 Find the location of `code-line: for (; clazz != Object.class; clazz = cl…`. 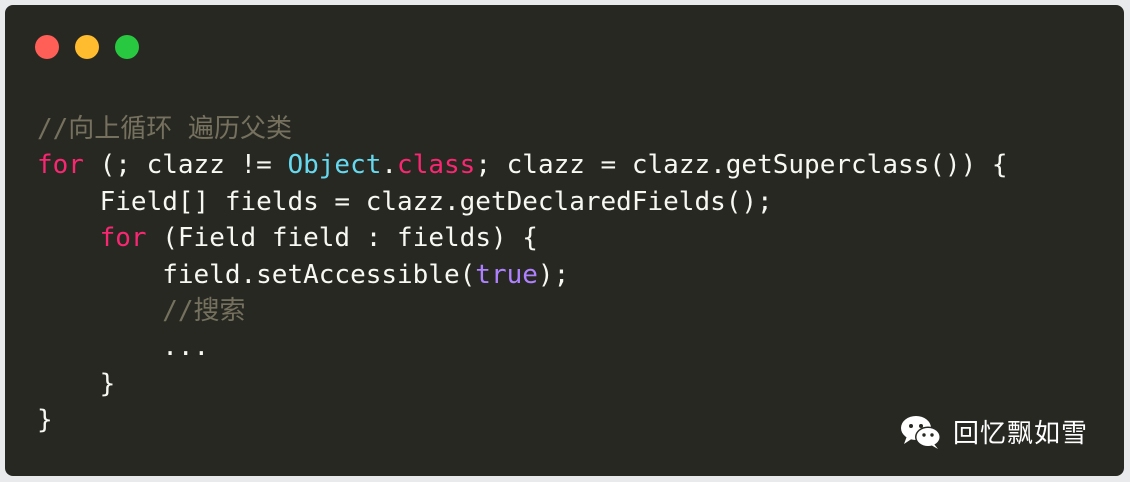

code-line: for (; clazz != Object.class; clazz = cl… is located at coordinates (522, 165).